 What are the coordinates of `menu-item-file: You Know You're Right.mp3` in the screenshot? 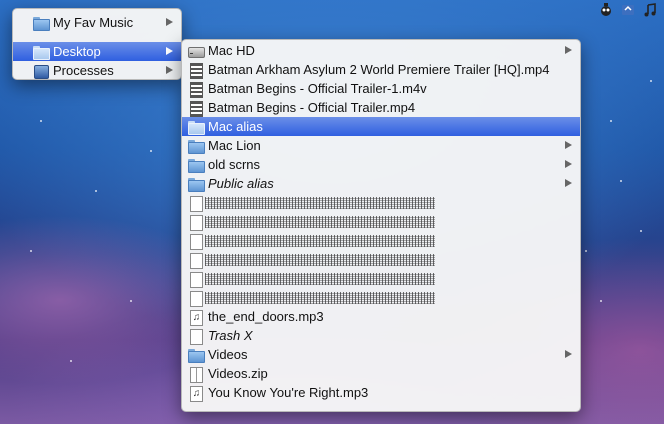 It's located at (381, 392).